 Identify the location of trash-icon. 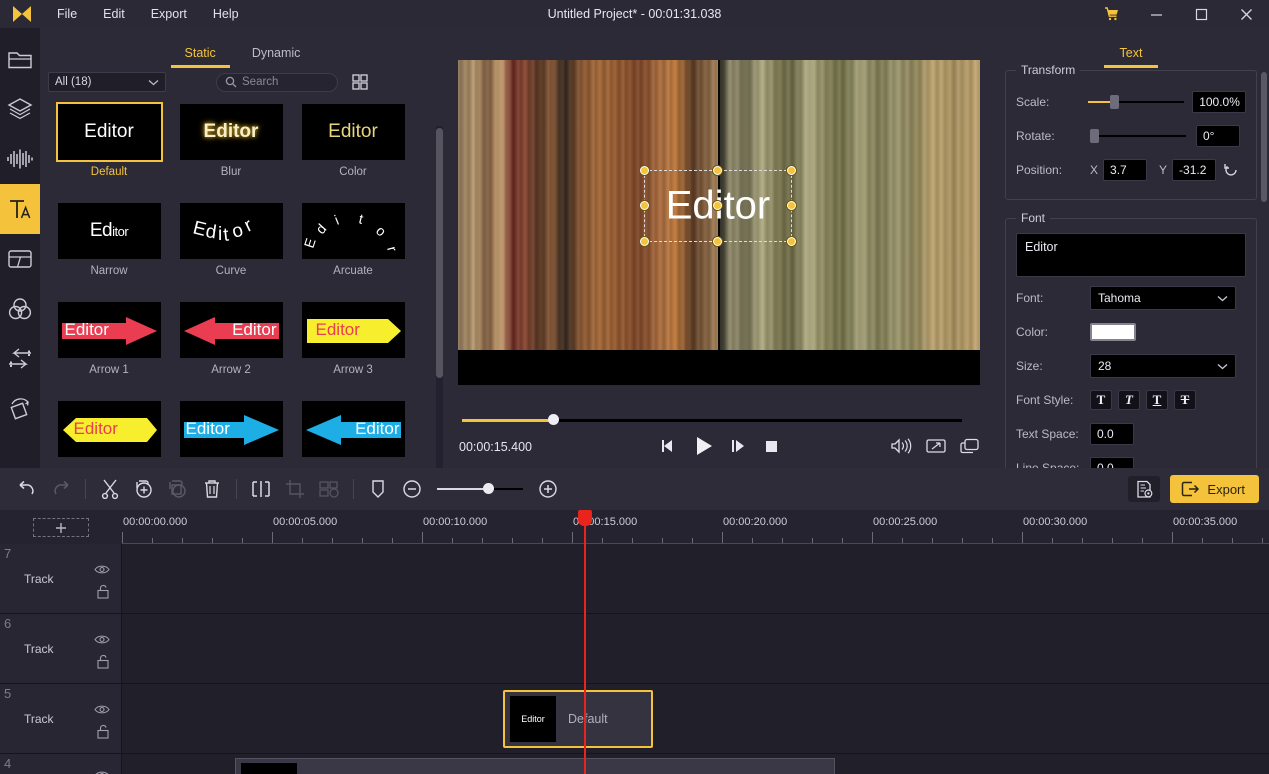
(212, 489).